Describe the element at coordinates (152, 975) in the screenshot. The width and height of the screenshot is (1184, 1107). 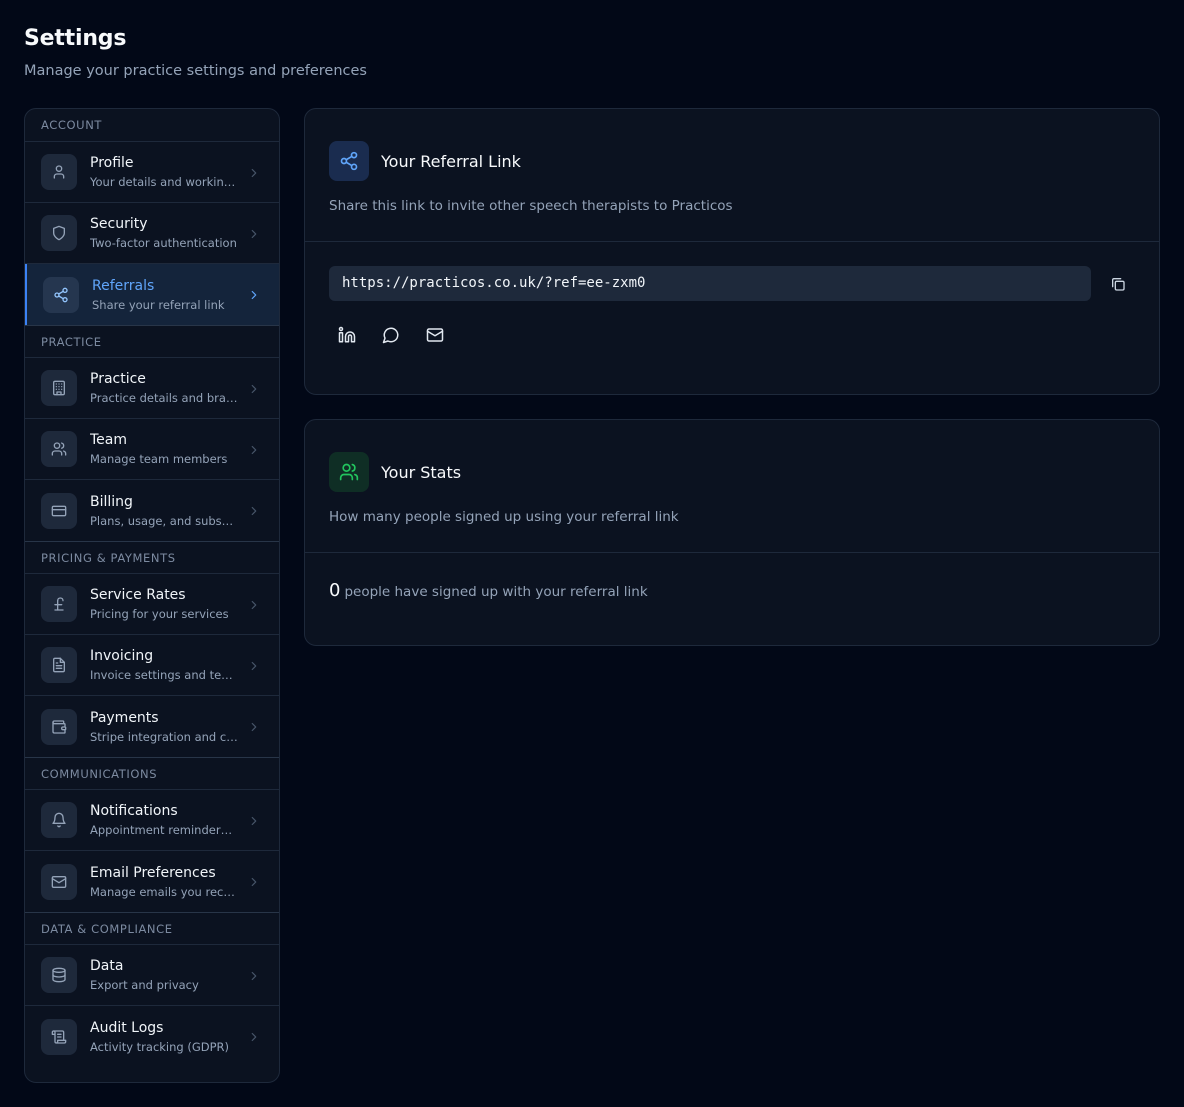
I see `sidebar-item-data: Data Export and privacy` at that location.